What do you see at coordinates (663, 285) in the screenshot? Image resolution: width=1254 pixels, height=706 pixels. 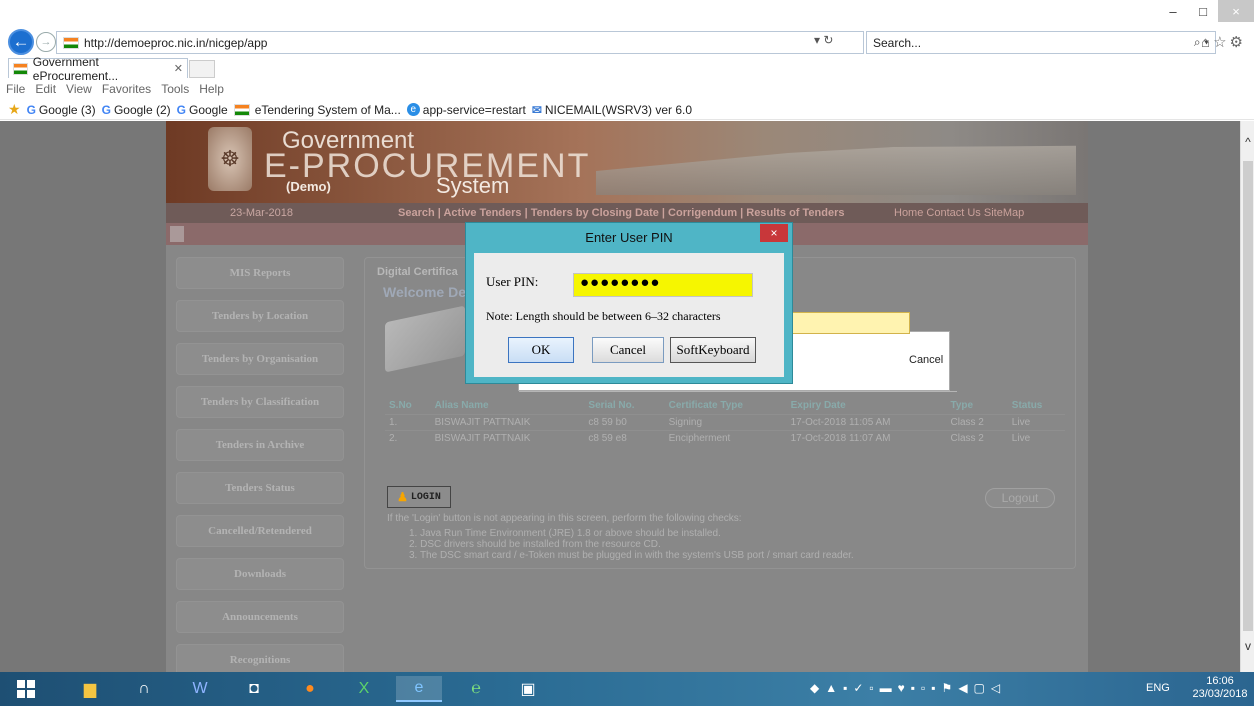 I see `pin-input: ●●●●●●●●` at bounding box center [663, 285].